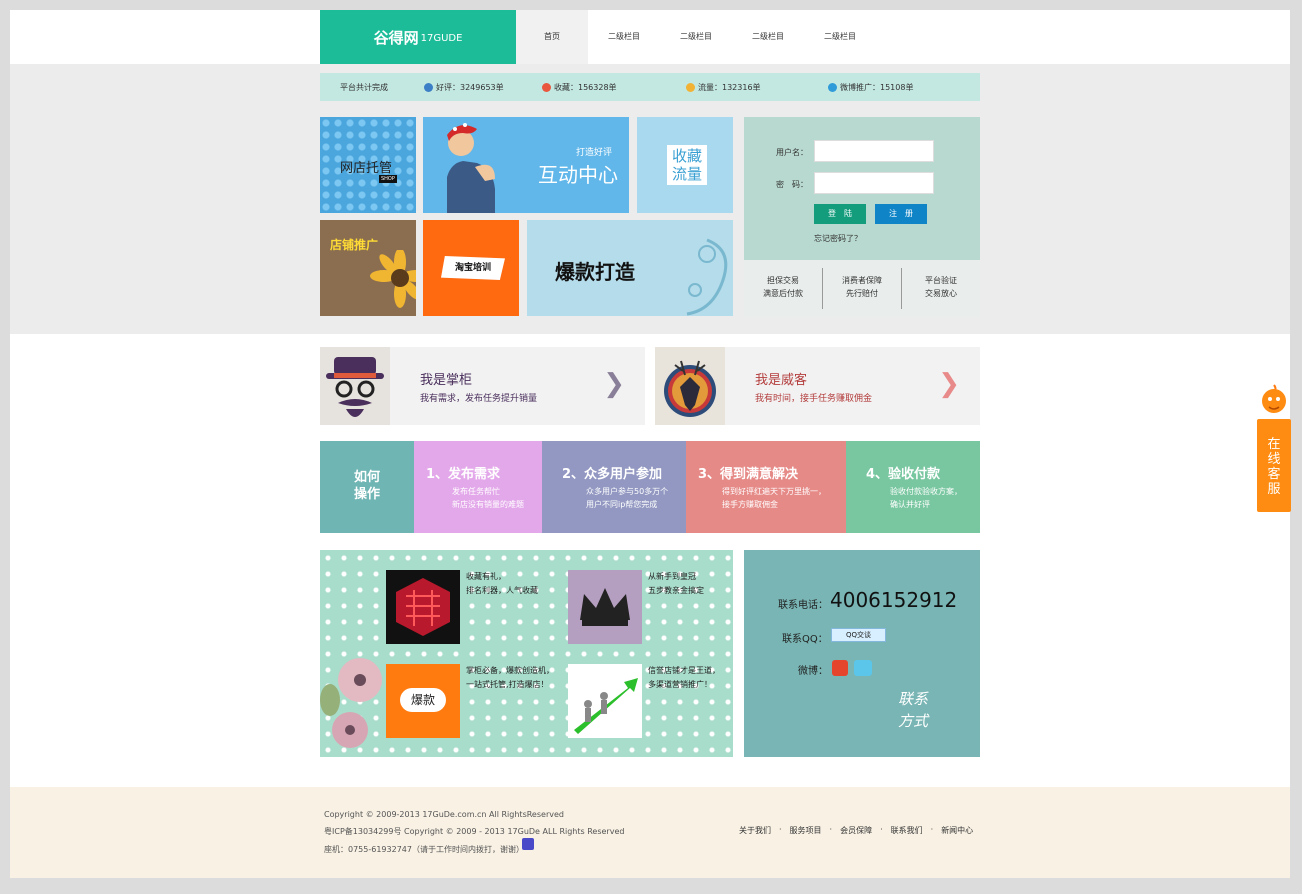 The image size is (1302, 894). Describe the element at coordinates (605, 607) in the screenshot. I see `feature-crown-image` at that location.